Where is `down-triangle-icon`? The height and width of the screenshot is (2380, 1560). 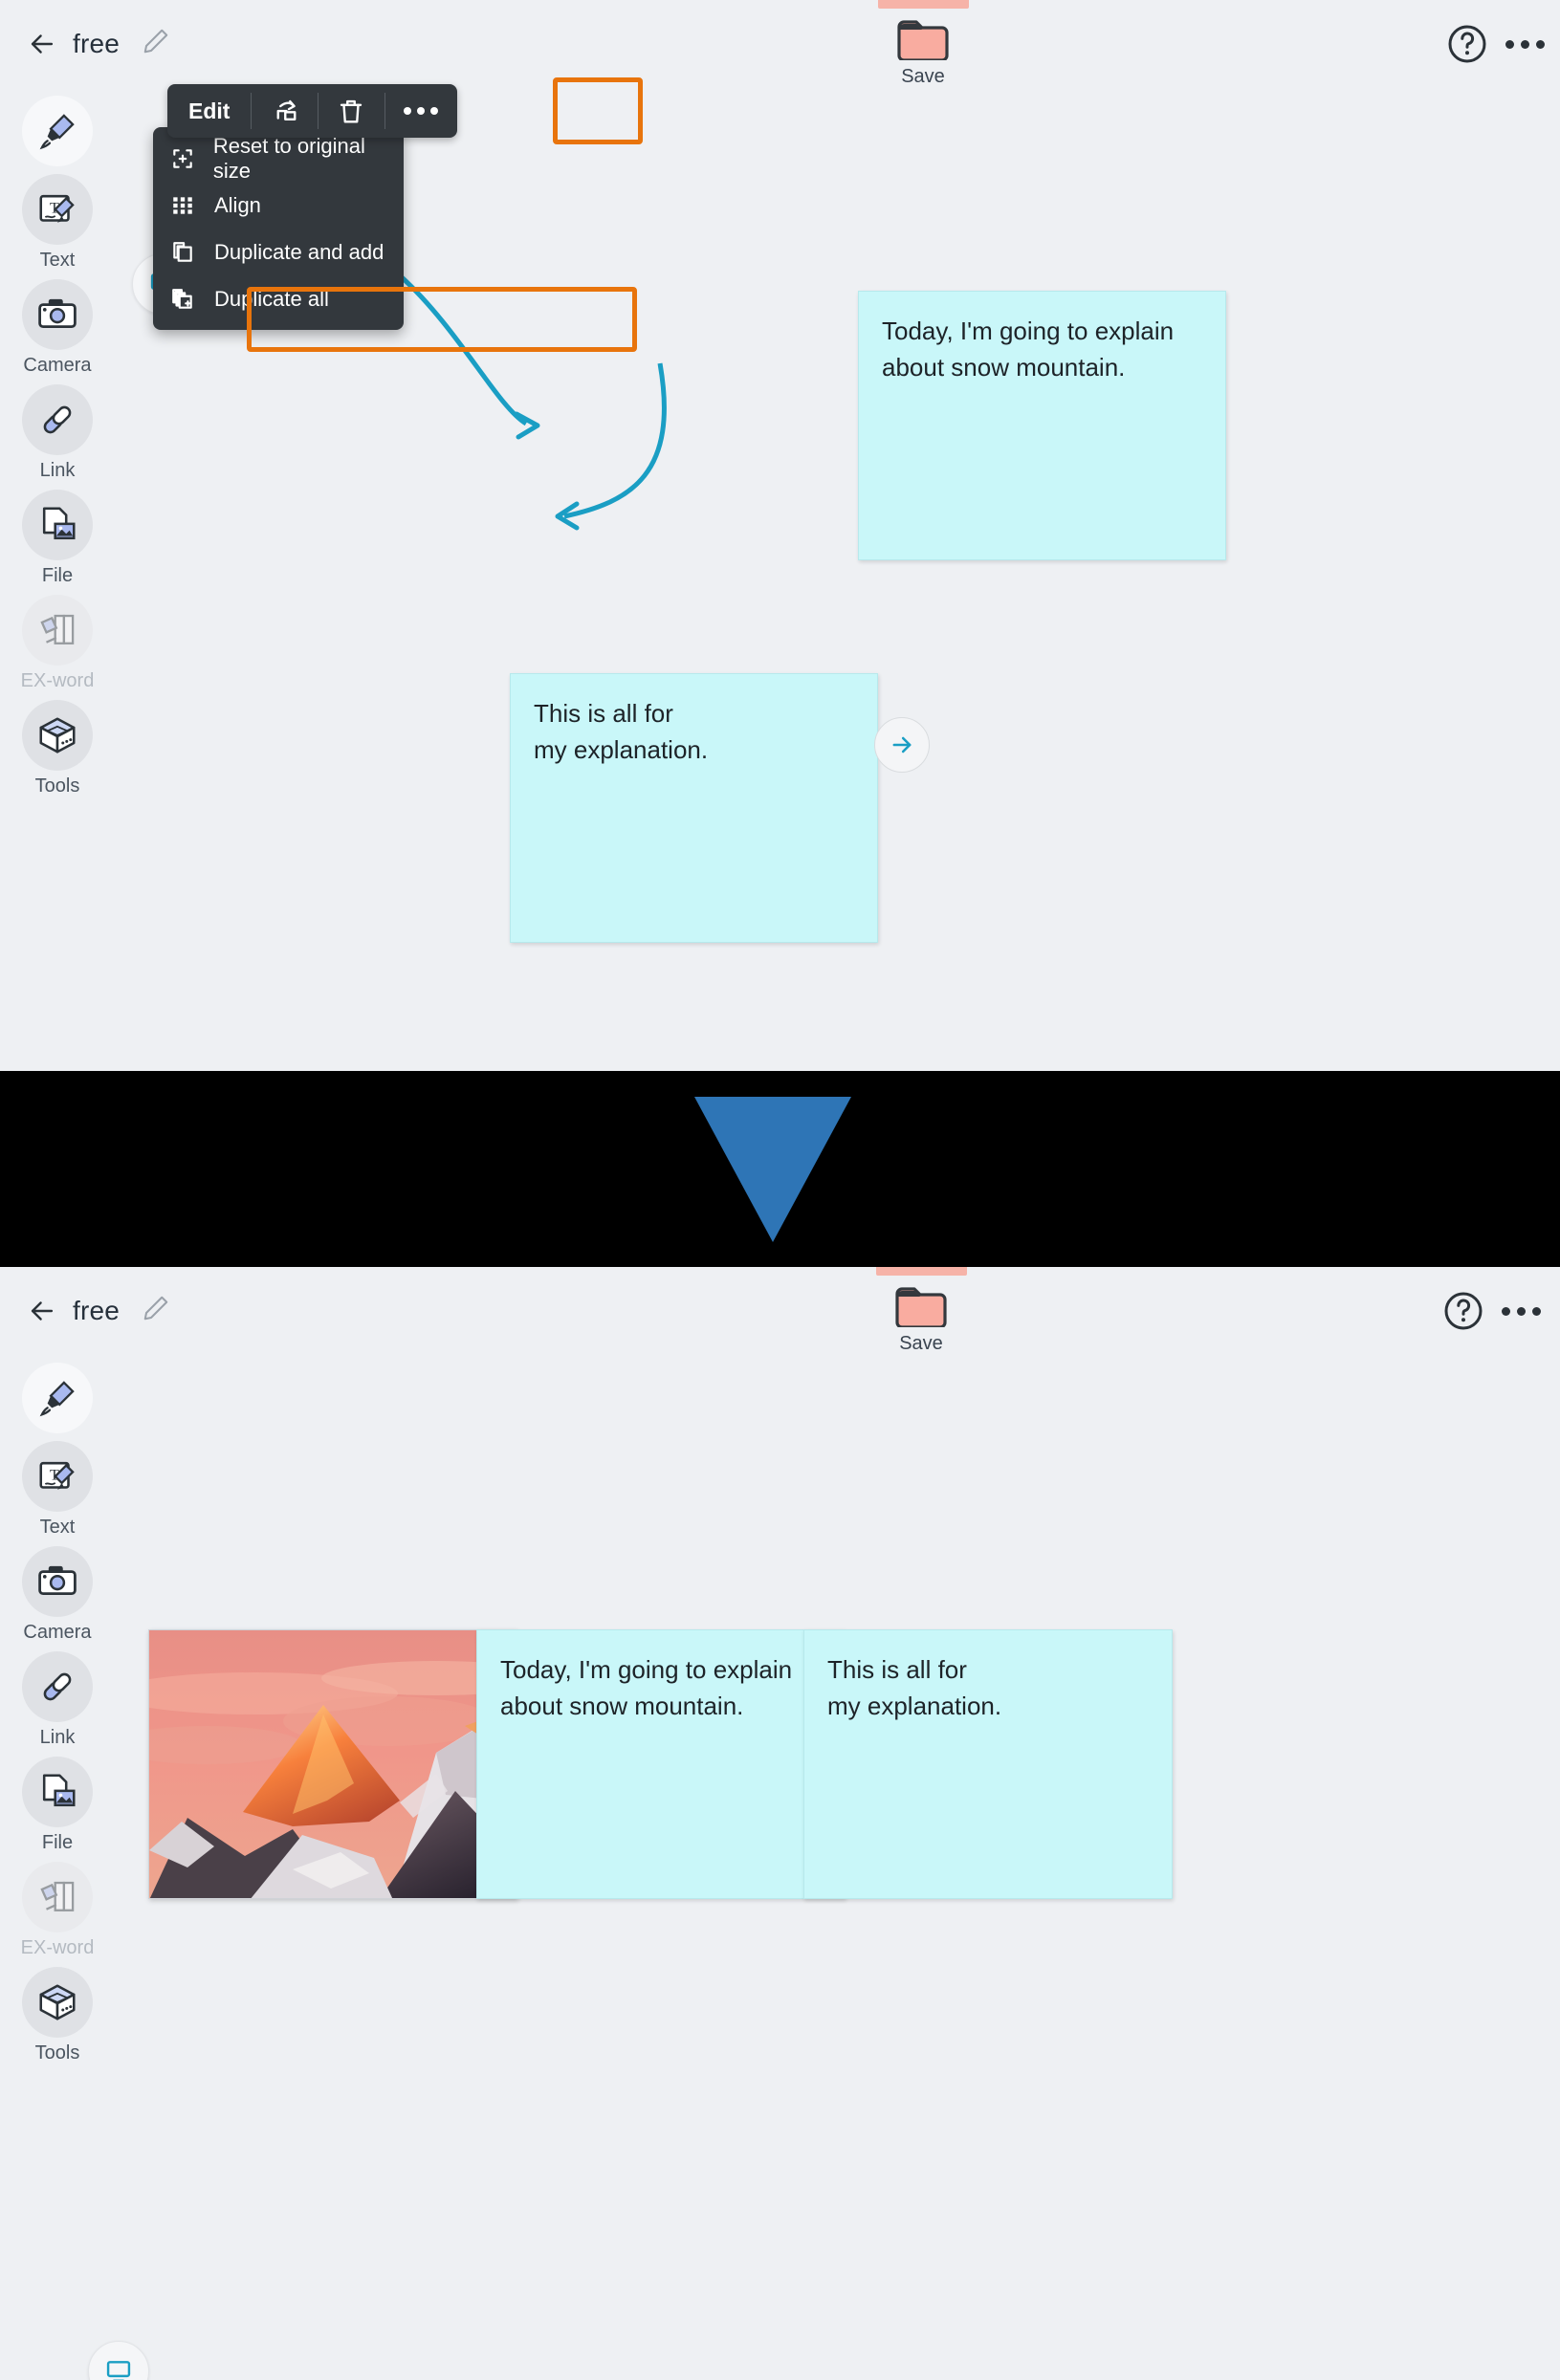
down-triangle-icon is located at coordinates (773, 1169).